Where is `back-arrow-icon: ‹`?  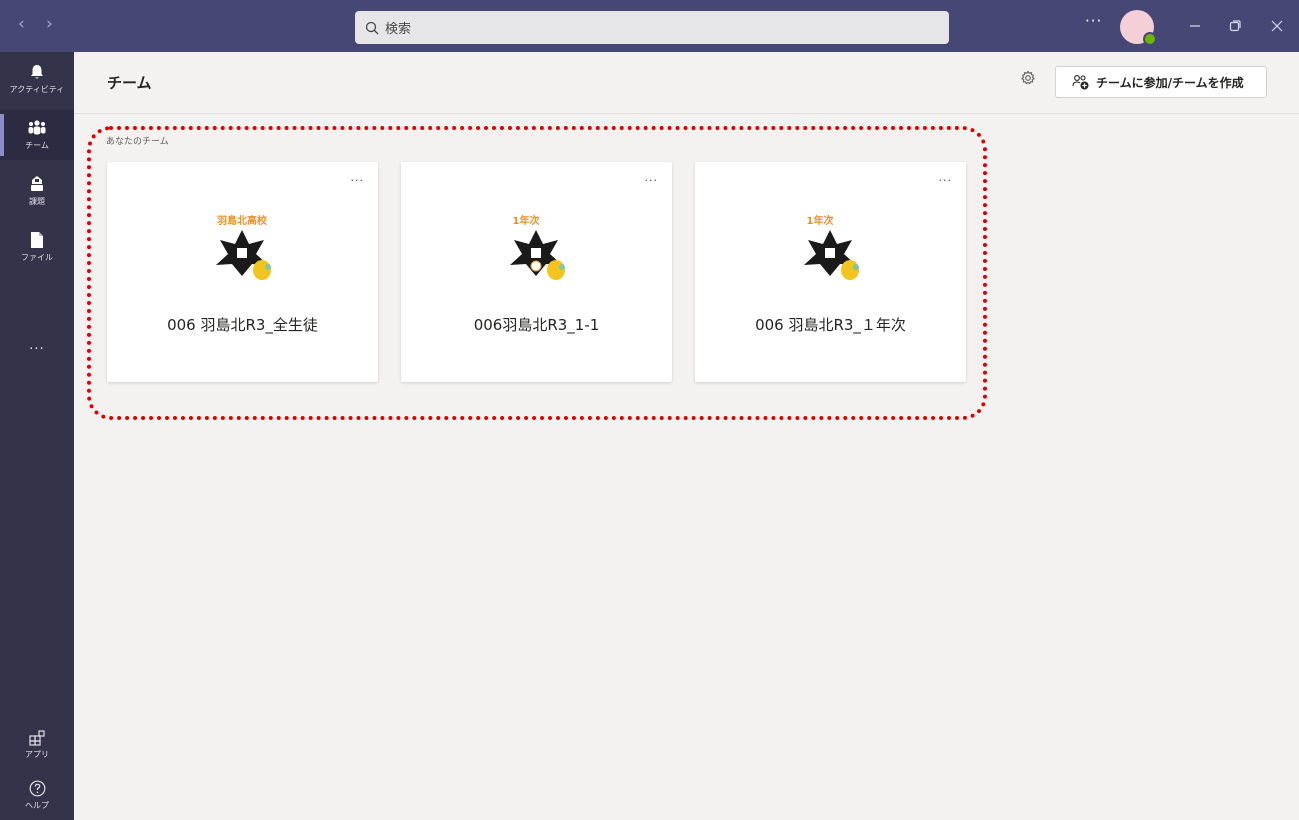 back-arrow-icon: ‹ is located at coordinates (21, 24).